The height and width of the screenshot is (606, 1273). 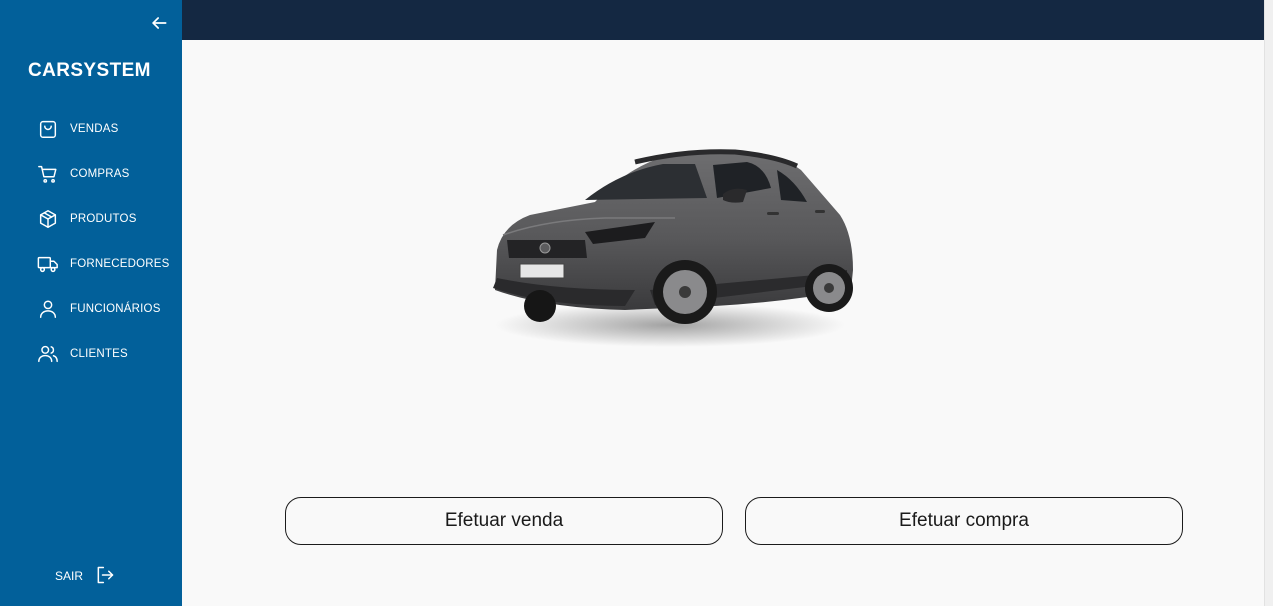 What do you see at coordinates (673, 248) in the screenshot?
I see `car-image` at bounding box center [673, 248].